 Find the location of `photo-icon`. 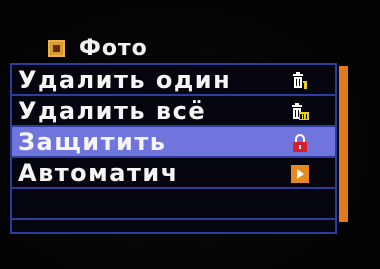

photo-icon is located at coordinates (56, 48).